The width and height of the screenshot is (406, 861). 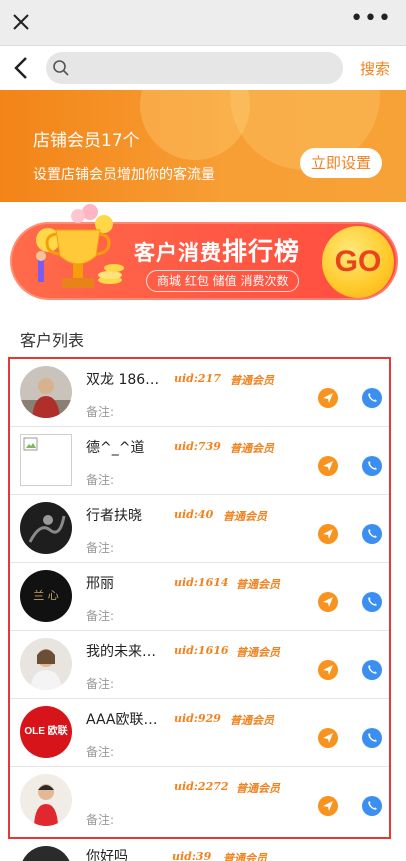 What do you see at coordinates (199, 461) in the screenshot?
I see `list-item: 德^_^道 uid:739 普通会员 备注:` at bounding box center [199, 461].